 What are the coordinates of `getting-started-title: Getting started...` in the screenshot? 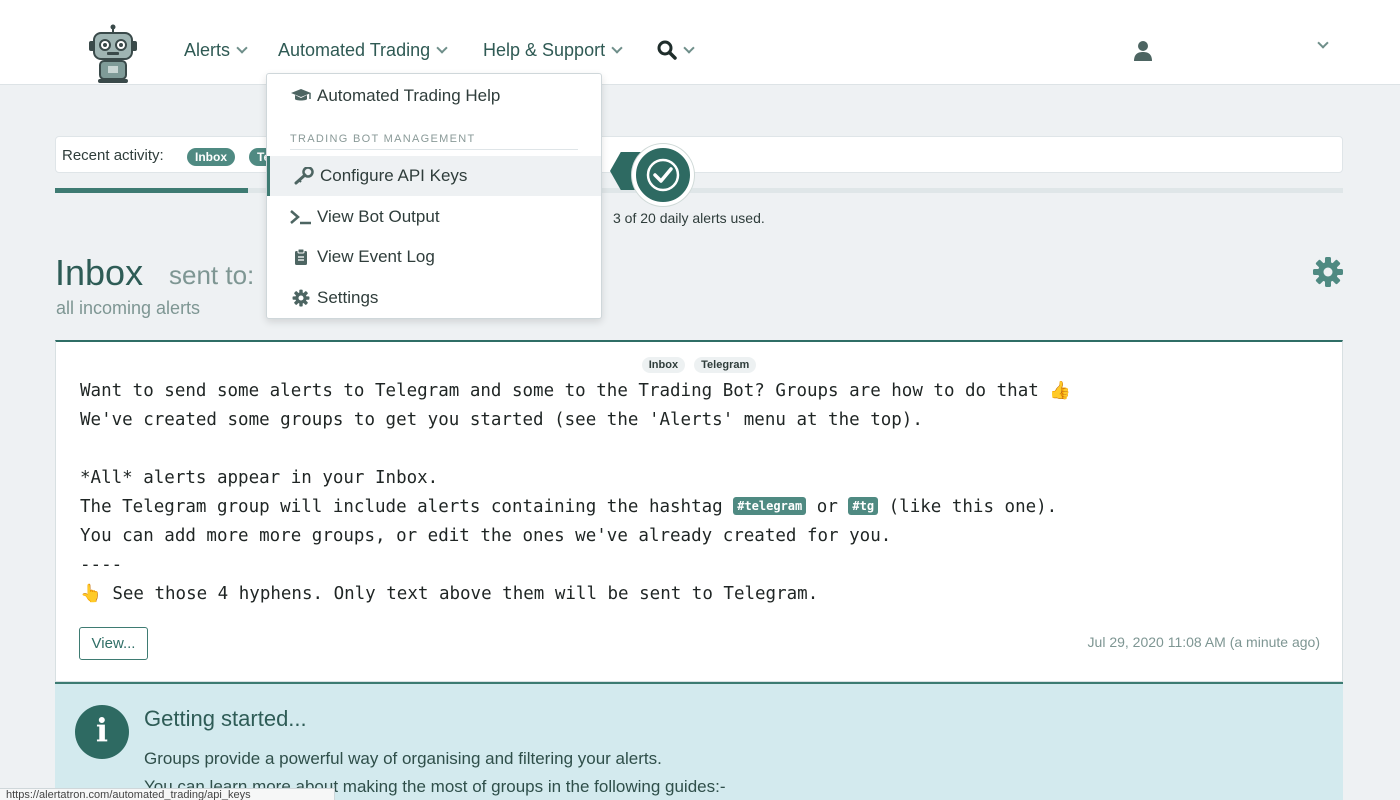 It's located at (225, 718).